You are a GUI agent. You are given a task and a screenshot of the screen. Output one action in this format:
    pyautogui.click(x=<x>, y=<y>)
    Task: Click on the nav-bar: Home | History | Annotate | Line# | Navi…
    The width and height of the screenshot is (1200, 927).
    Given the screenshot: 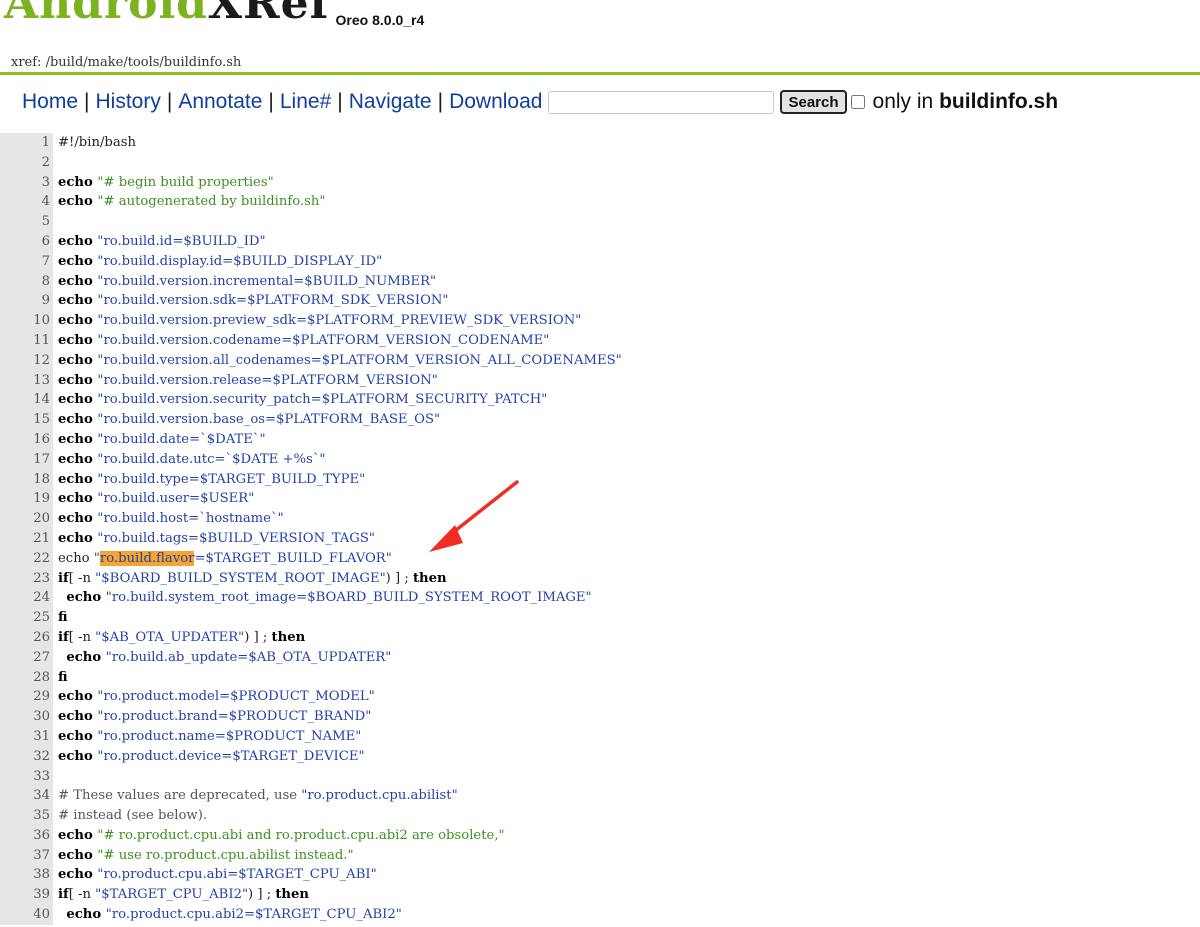 What is the action you would take?
    pyautogui.click(x=540, y=102)
    